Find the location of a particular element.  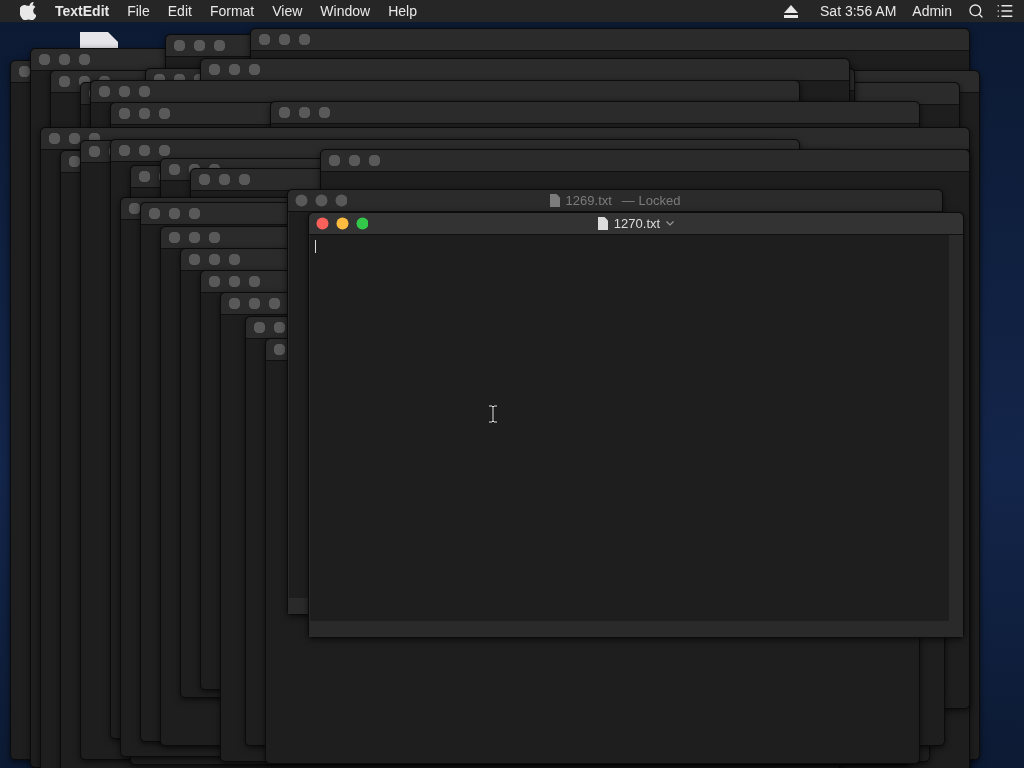

text-cursor is located at coordinates (315, 246).